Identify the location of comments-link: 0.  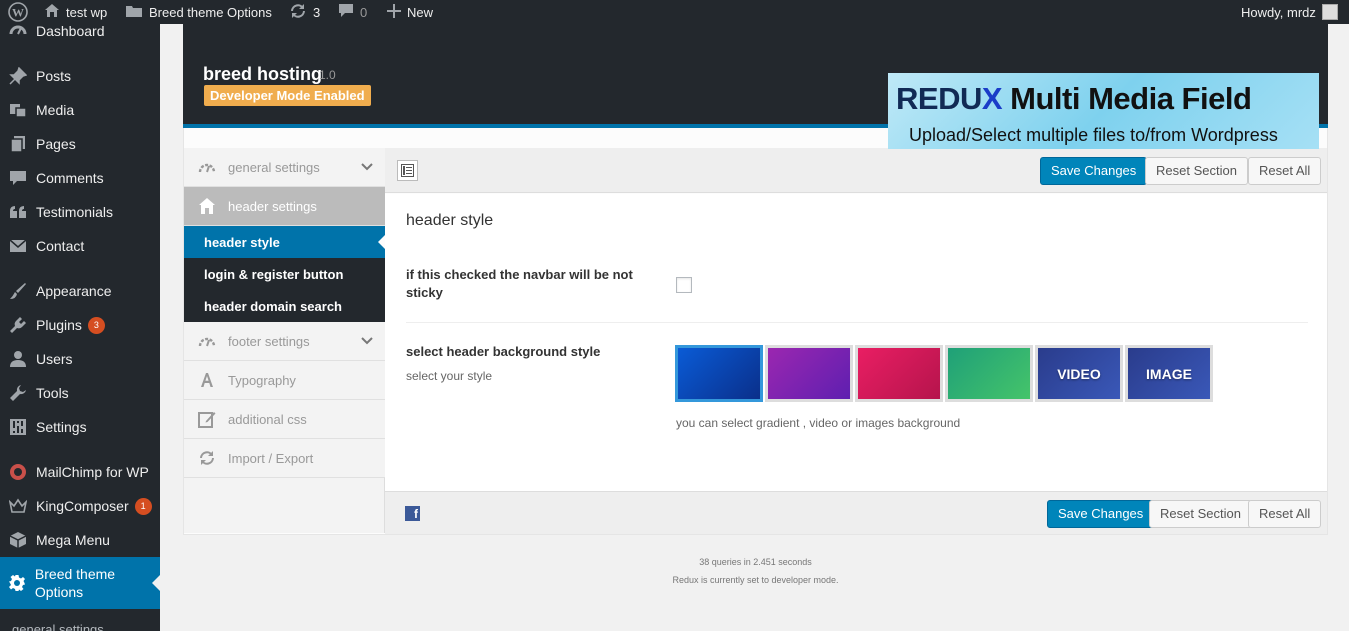
(352, 12).